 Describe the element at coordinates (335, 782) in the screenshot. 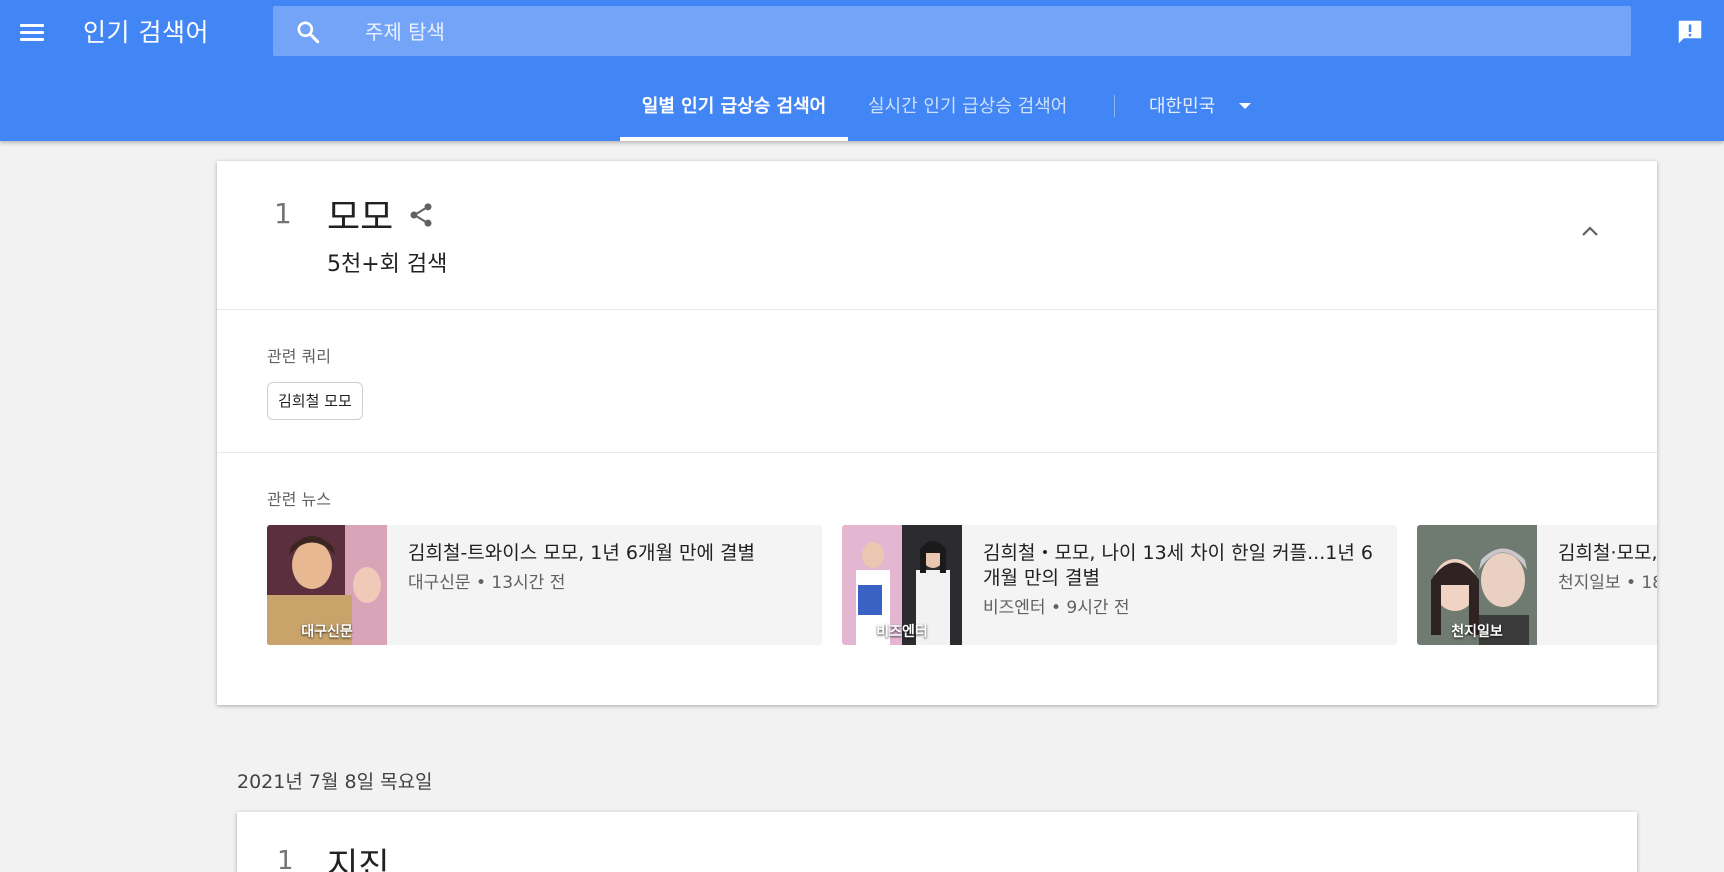

I see `date-heading: 2021년 7월 8일 목요일` at that location.